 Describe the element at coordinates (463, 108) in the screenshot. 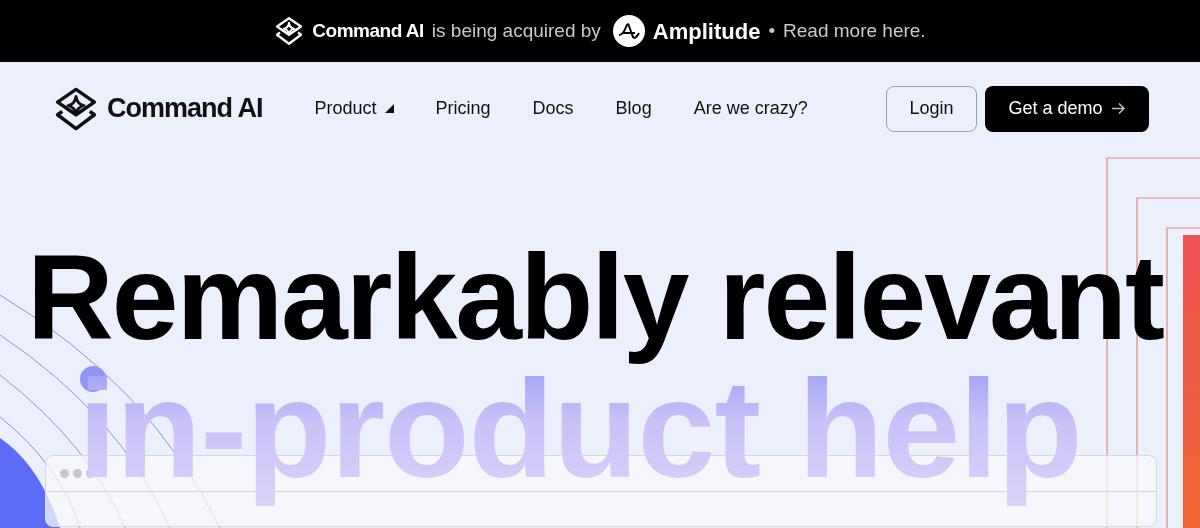

I see `nav-link: Pricing` at that location.